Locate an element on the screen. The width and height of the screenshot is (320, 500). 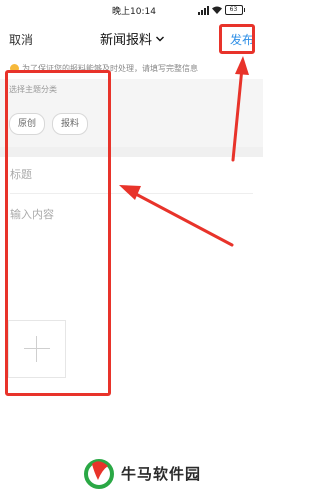
status-time: 晚上10:14 is located at coordinates (134, 12).